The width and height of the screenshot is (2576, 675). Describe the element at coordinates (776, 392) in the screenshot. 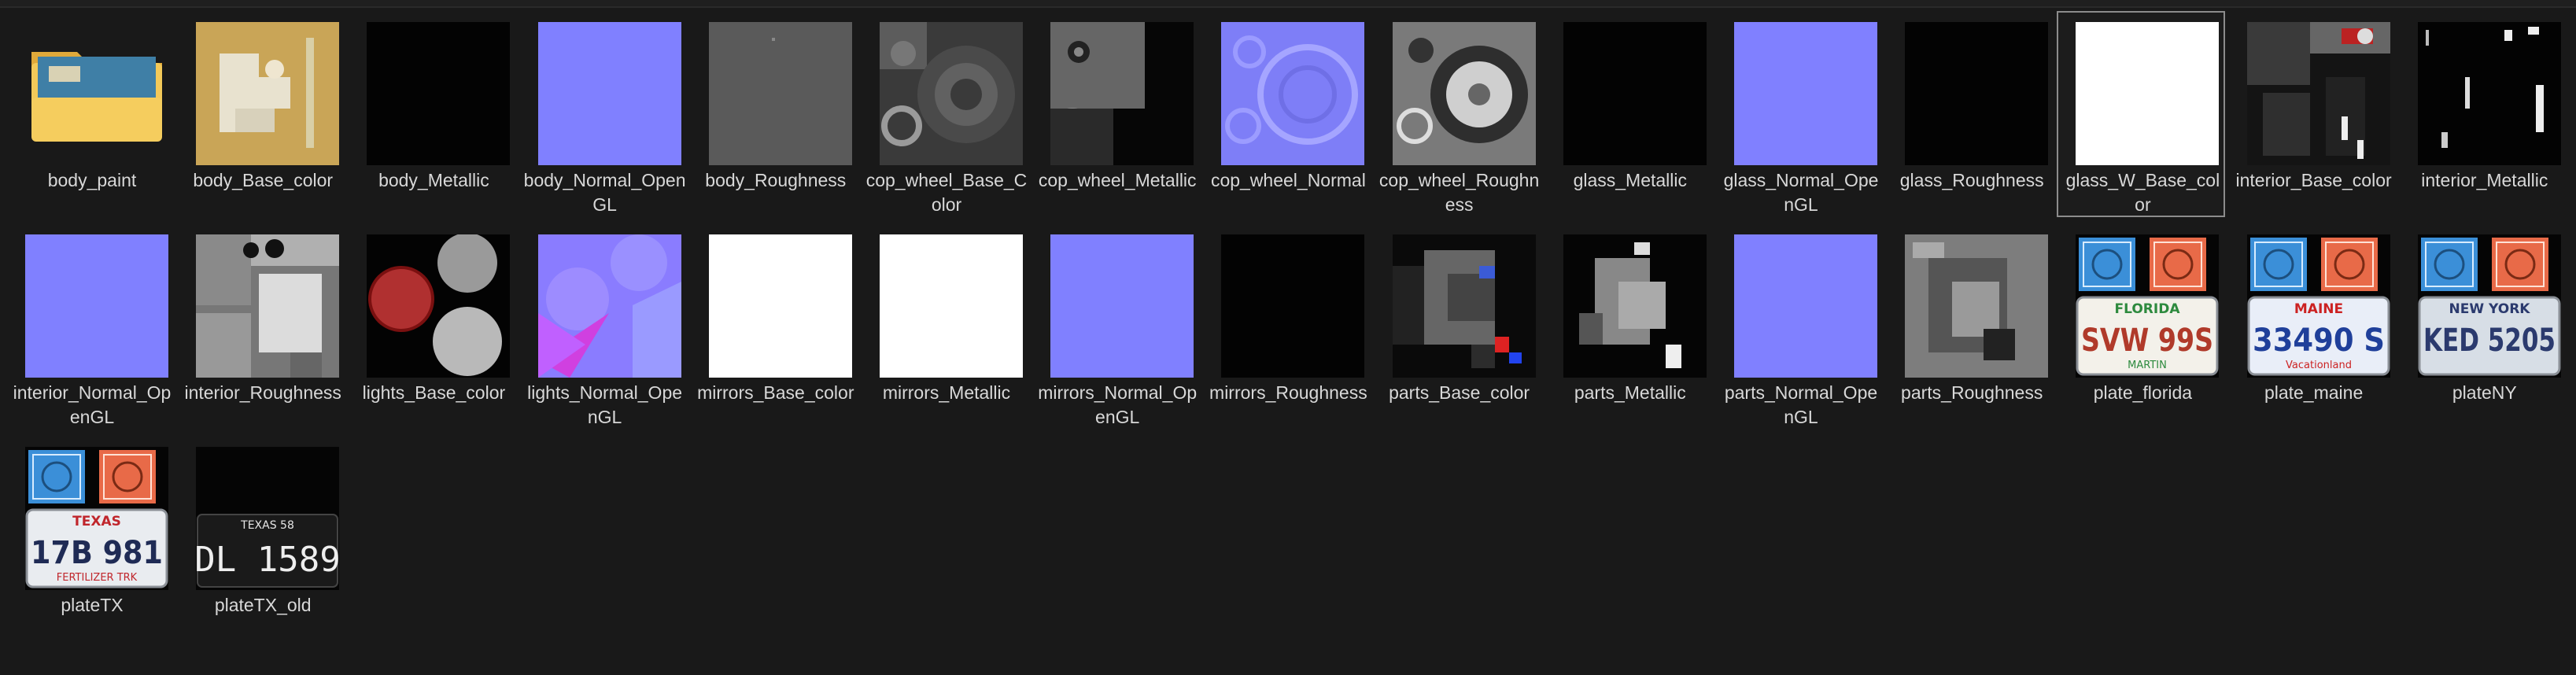

I see `file-name: mirrors_Base_color` at that location.